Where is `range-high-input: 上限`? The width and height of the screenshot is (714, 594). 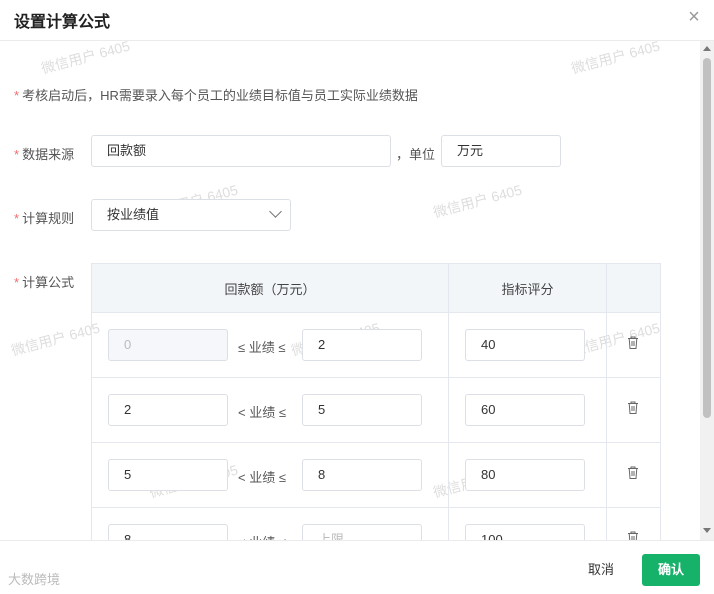
range-high-input: 上限 is located at coordinates (362, 532).